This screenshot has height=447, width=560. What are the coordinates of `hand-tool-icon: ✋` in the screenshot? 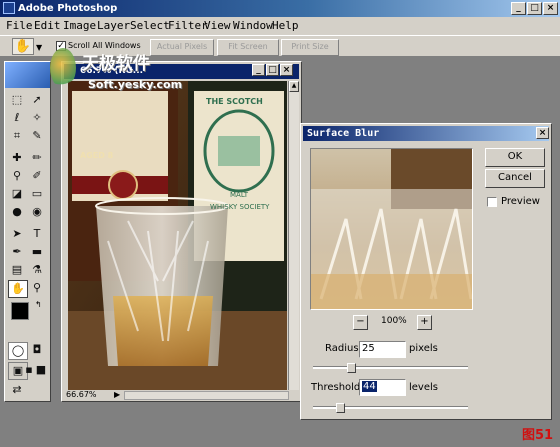 It's located at (18, 289).